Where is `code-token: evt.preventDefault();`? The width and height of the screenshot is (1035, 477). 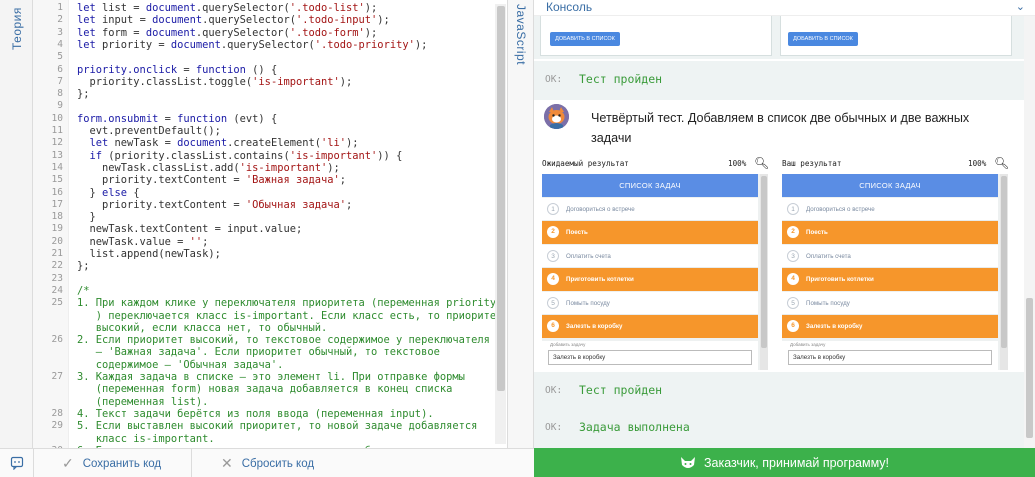 code-token: evt.preventDefault(); is located at coordinates (149, 131).